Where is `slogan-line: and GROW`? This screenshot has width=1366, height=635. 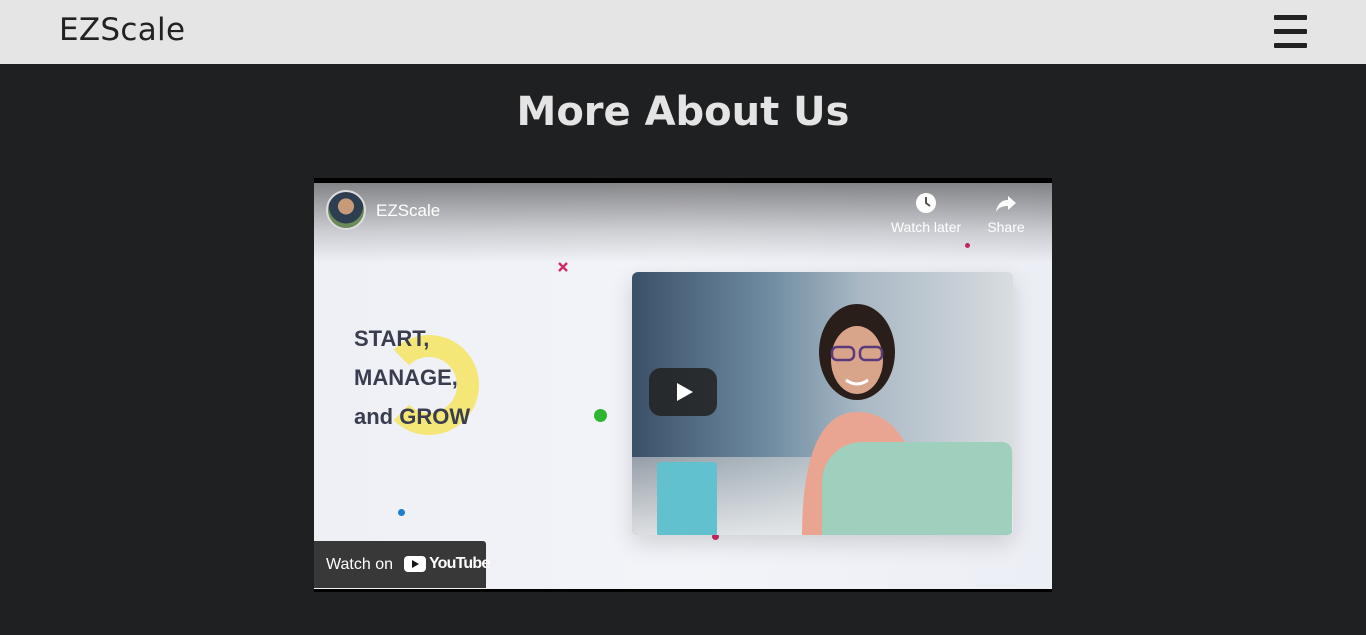 slogan-line: and GROW is located at coordinates (412, 416).